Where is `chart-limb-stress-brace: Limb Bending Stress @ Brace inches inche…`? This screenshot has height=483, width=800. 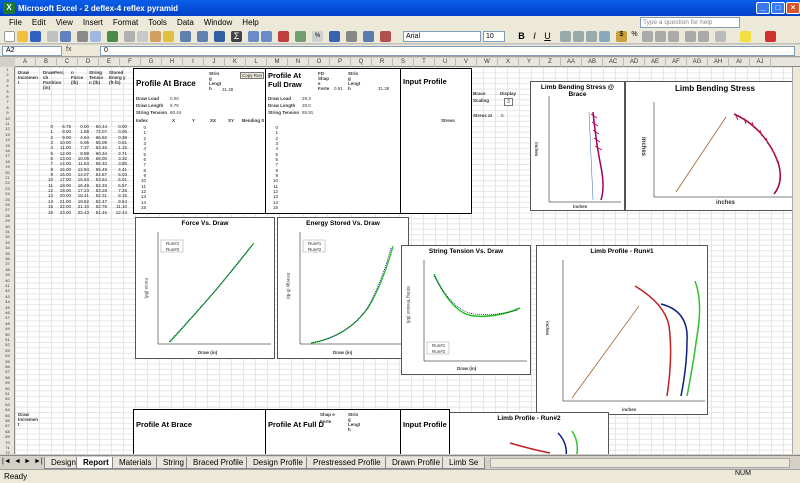 chart-limb-stress-brace: Limb Bending Stress @ Brace inches inche… is located at coordinates (577, 146).